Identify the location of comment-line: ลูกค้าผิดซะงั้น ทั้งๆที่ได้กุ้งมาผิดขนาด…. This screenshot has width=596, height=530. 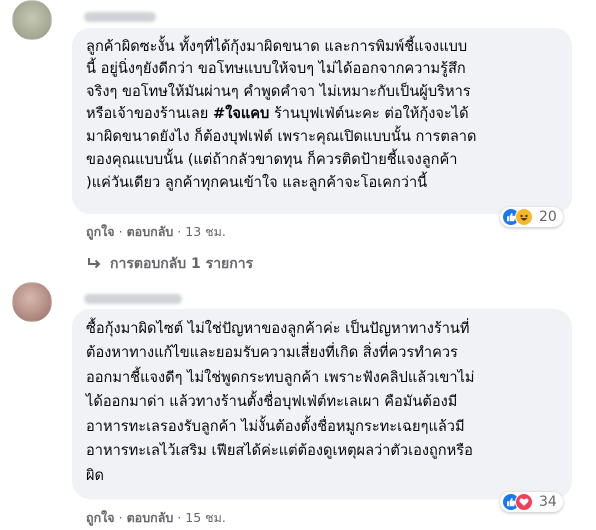
(277, 46).